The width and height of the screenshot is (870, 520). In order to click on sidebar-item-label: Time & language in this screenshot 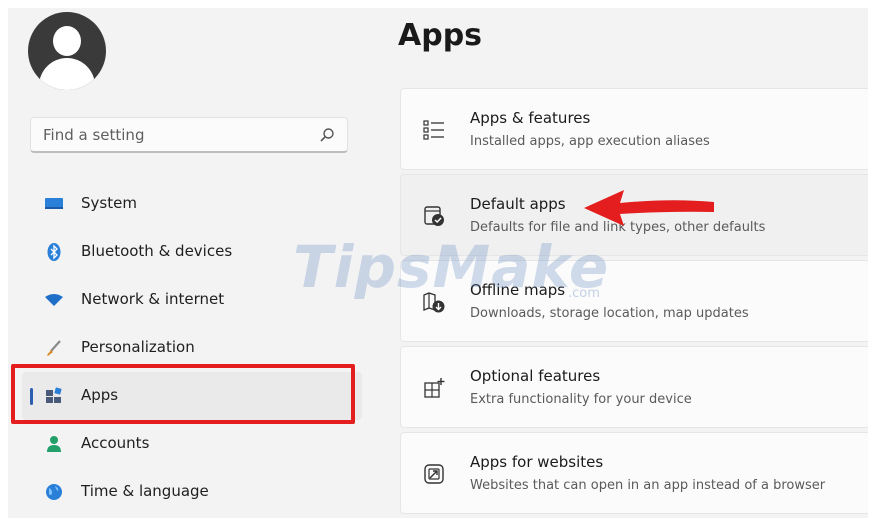, I will do `click(145, 491)`.